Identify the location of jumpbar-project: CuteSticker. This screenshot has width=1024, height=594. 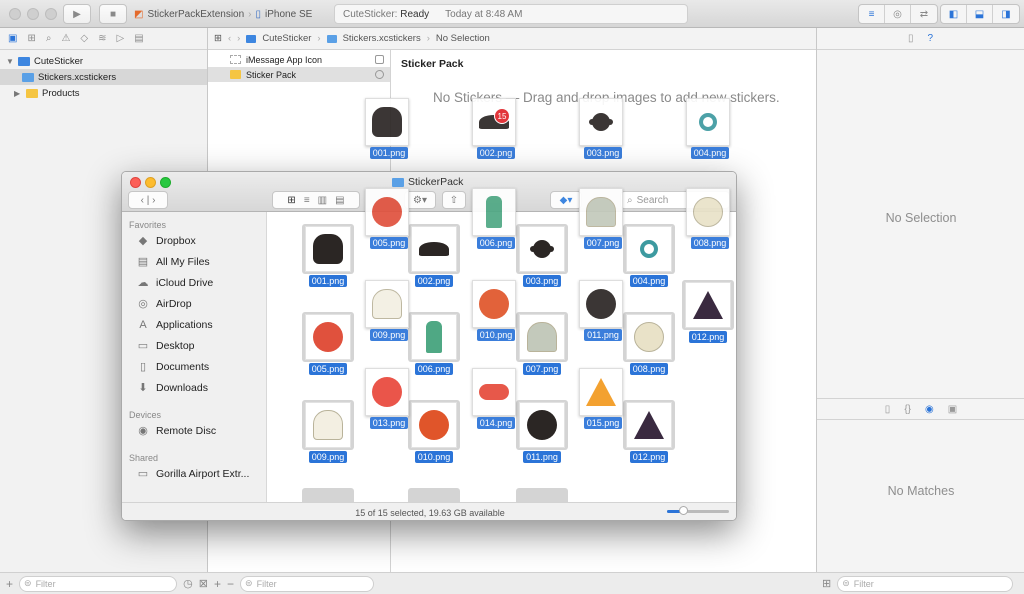
(286, 38).